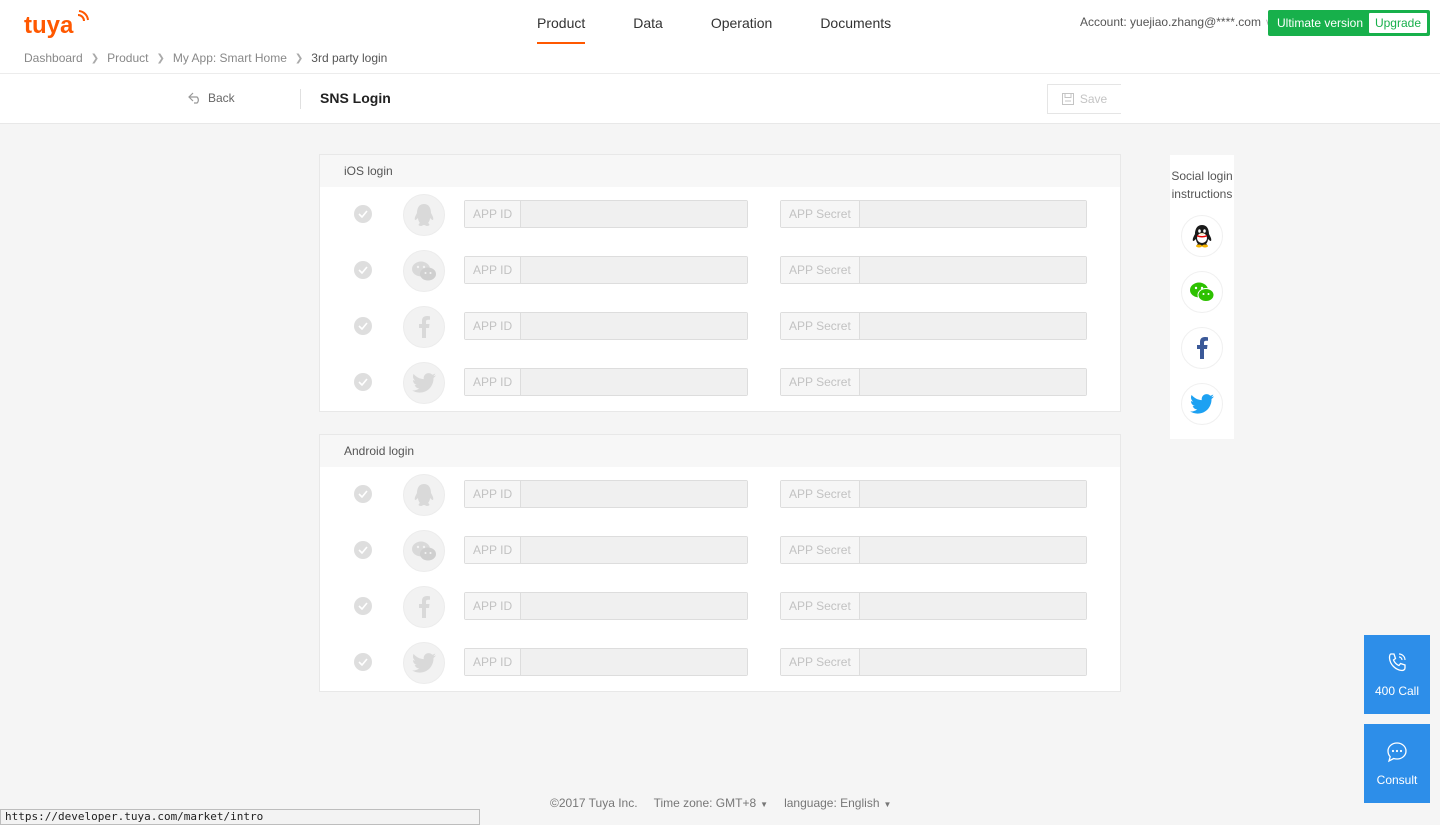  What do you see at coordinates (1202, 292) in the screenshot?
I see `wechat-icon` at bounding box center [1202, 292].